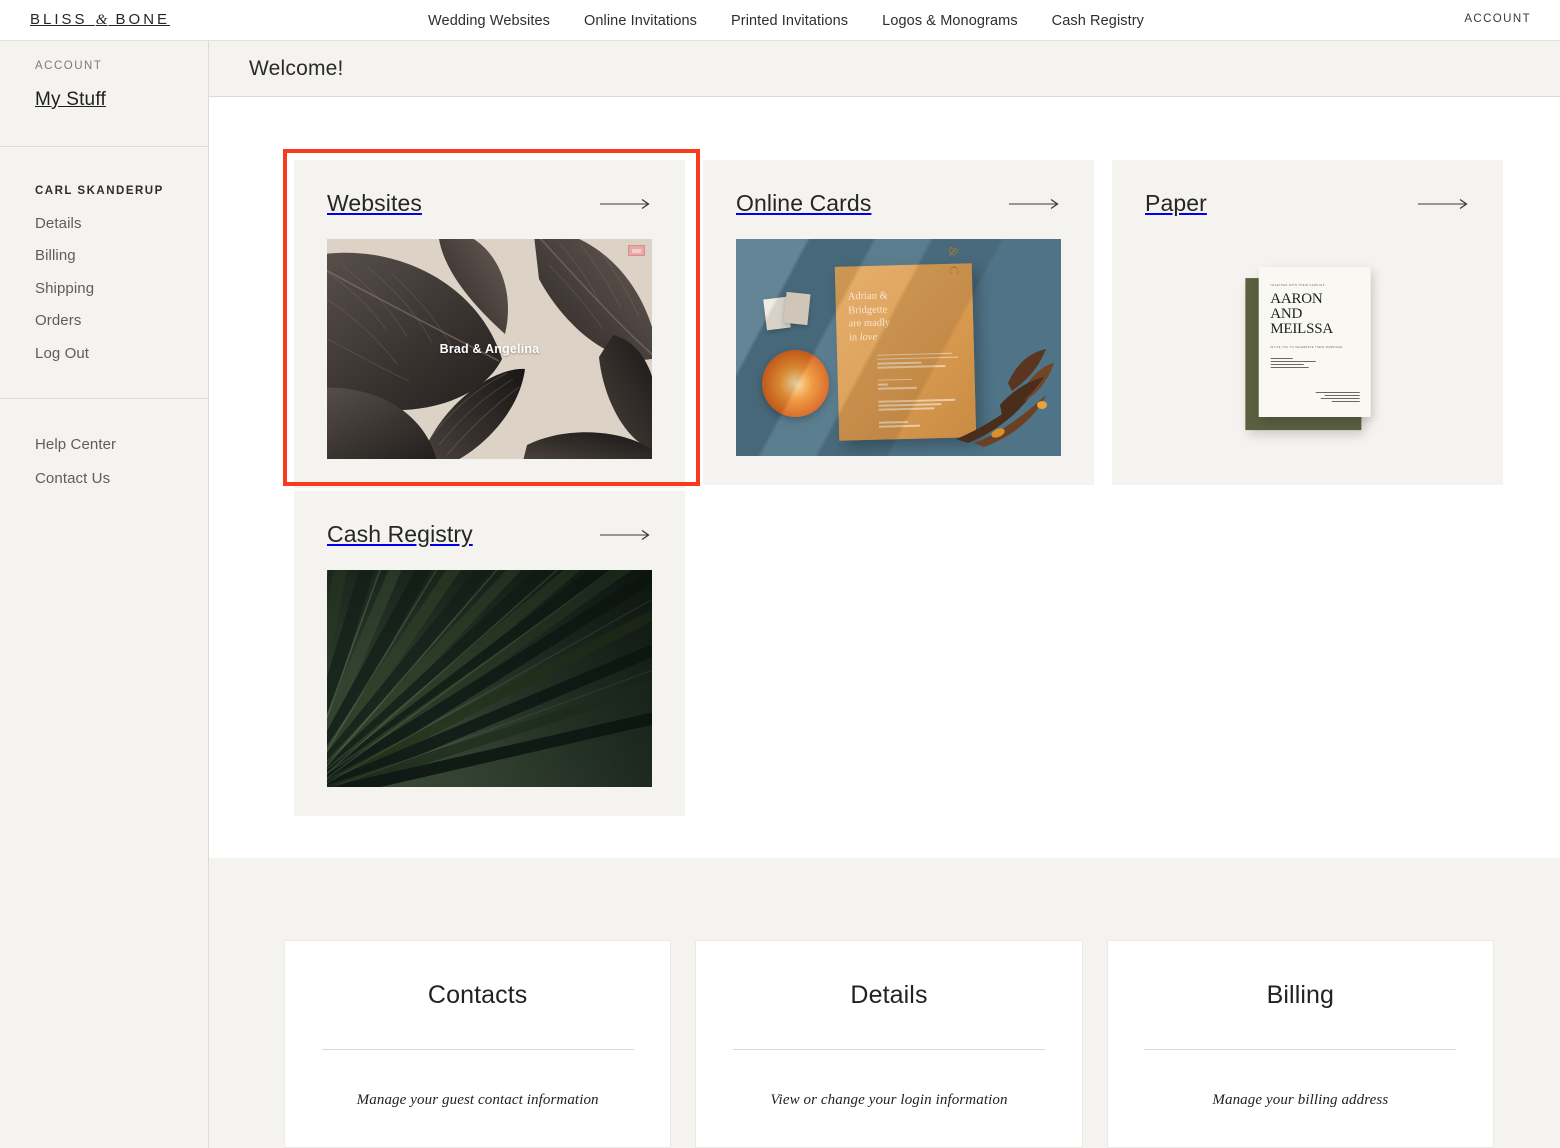 This screenshot has height=1148, width=1560. I want to click on product-card-title-cash-registry: Cash Registry, so click(400, 534).